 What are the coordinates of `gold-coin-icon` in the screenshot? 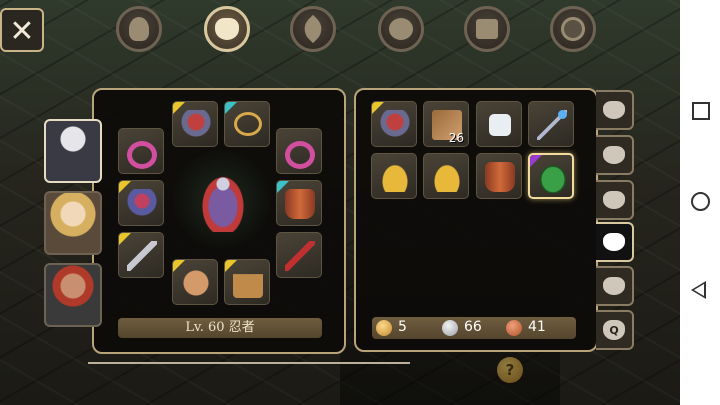 It's located at (384, 328).